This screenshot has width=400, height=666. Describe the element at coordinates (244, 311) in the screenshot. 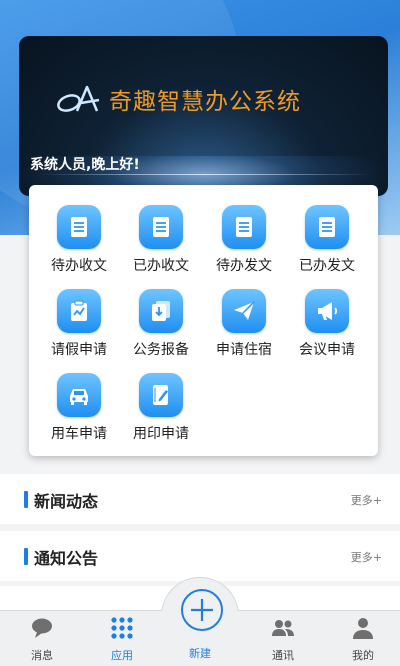

I see `paper-plane-icon` at that location.